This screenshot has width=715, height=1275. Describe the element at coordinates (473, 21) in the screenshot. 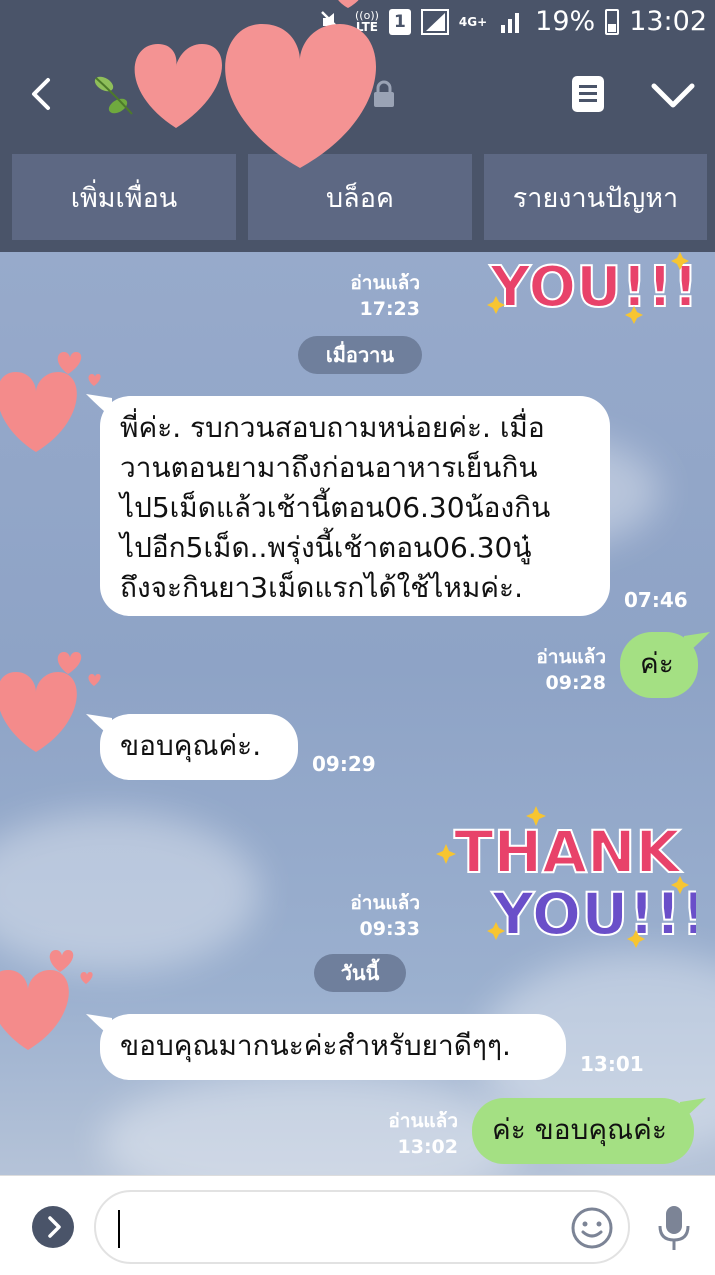

I see `network-type: 4G+` at that location.